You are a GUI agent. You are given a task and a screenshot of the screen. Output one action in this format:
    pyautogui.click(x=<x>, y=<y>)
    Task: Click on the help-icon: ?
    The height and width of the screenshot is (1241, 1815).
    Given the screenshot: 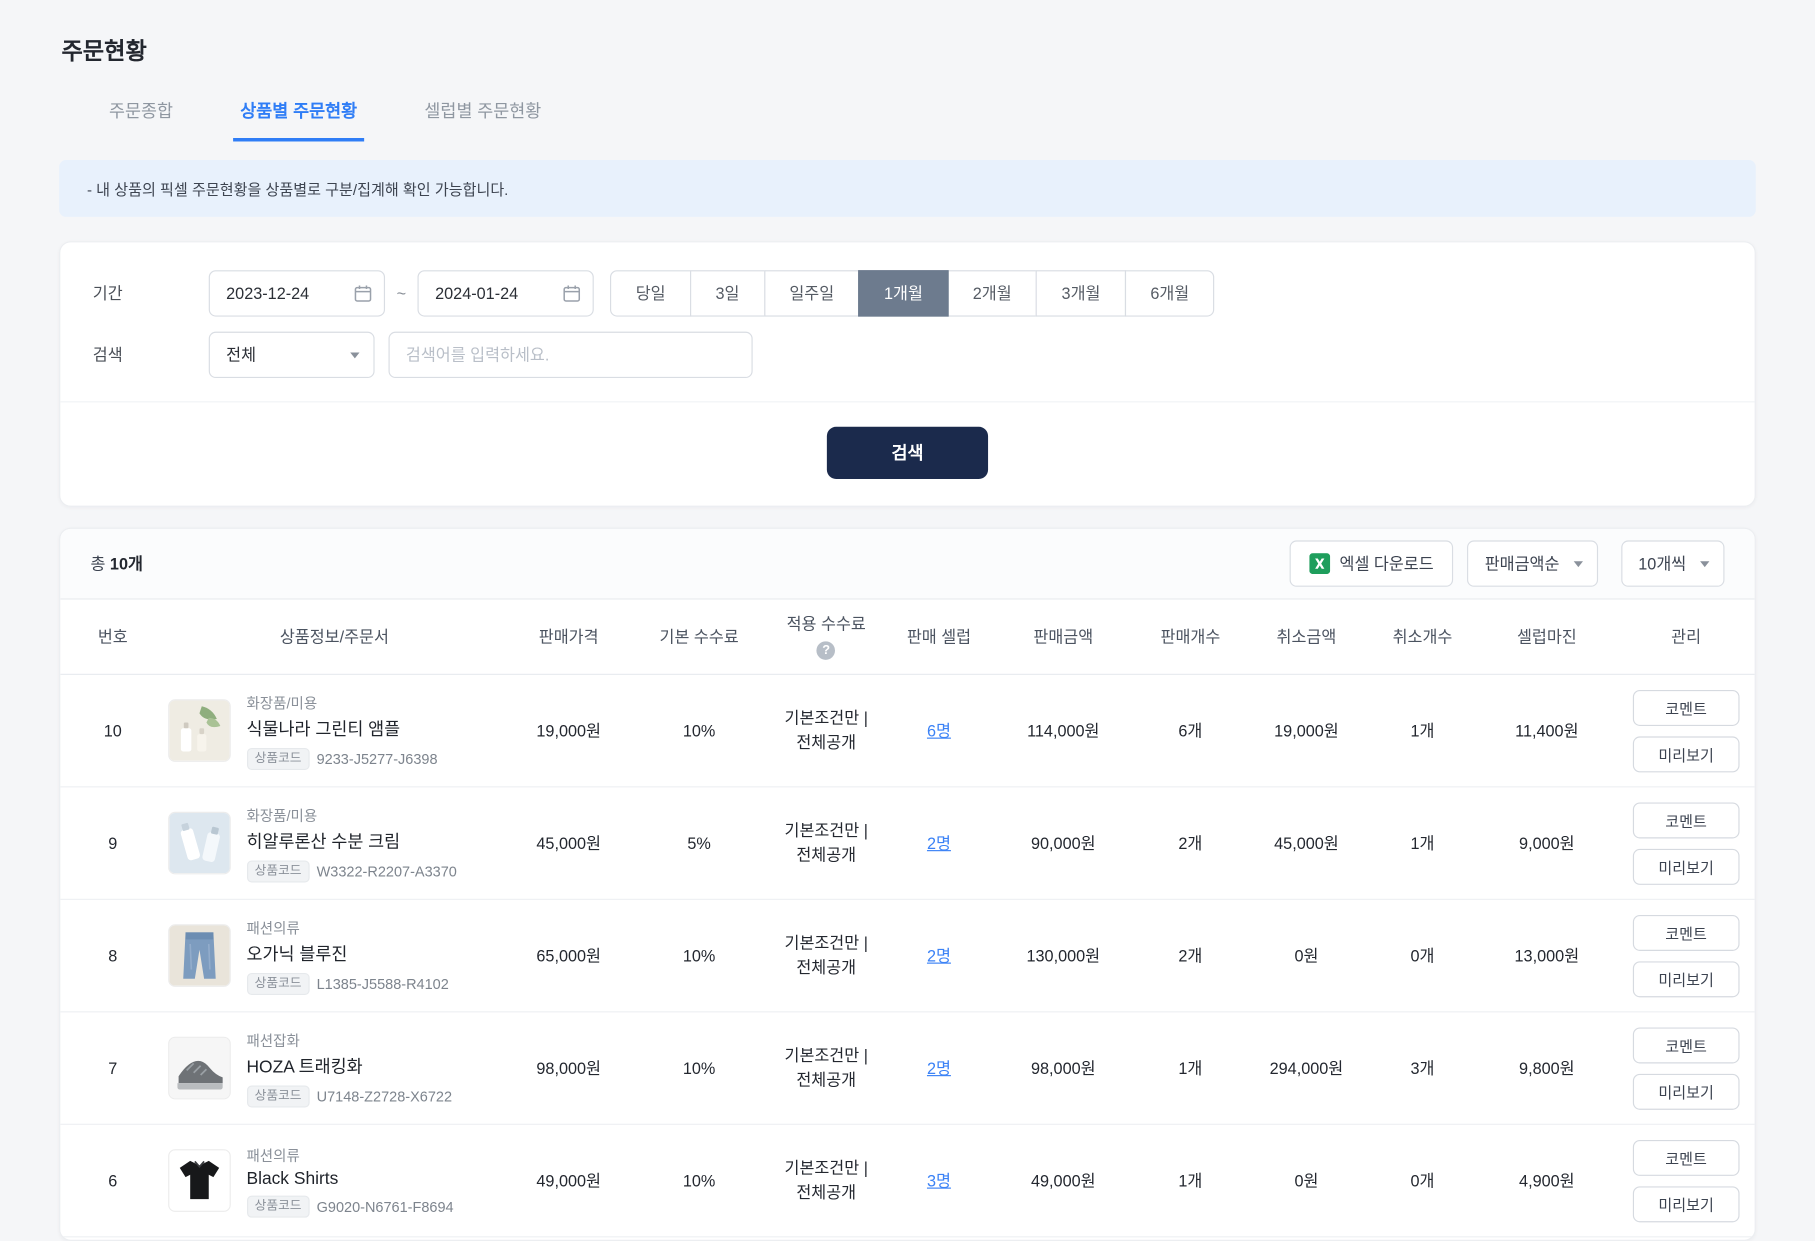 What is the action you would take?
    pyautogui.click(x=826, y=650)
    